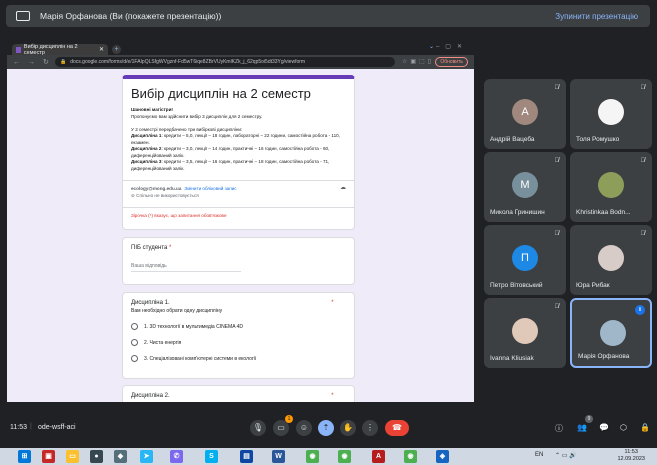 Image resolution: width=657 pixels, height=465 pixels. What do you see at coordinates (31, 62) in the screenshot?
I see `forward-icon: →` at bounding box center [31, 62].